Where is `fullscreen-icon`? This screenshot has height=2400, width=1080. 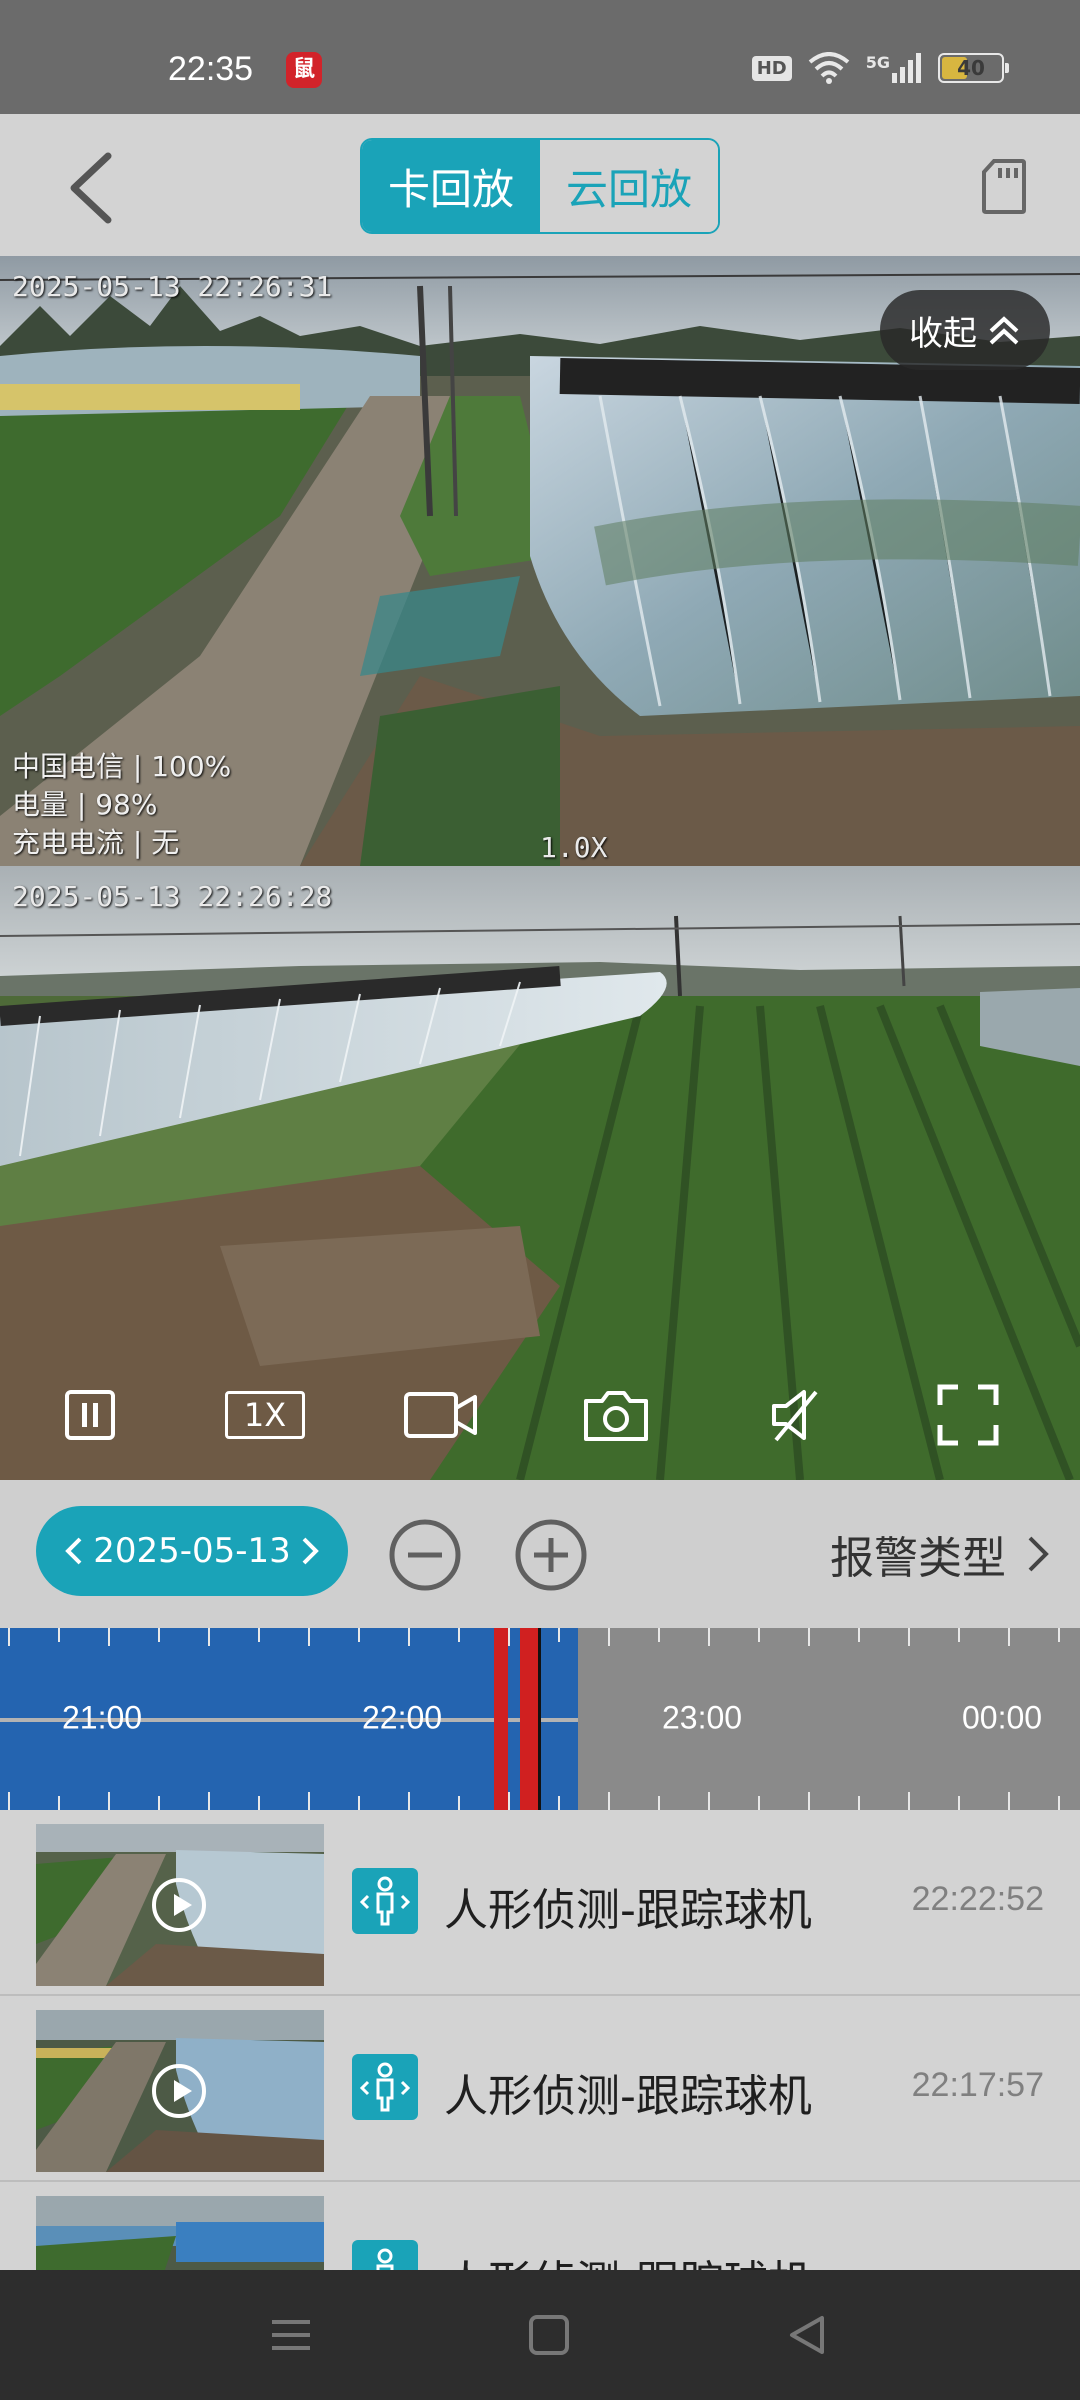
fullscreen-icon is located at coordinates (968, 1415).